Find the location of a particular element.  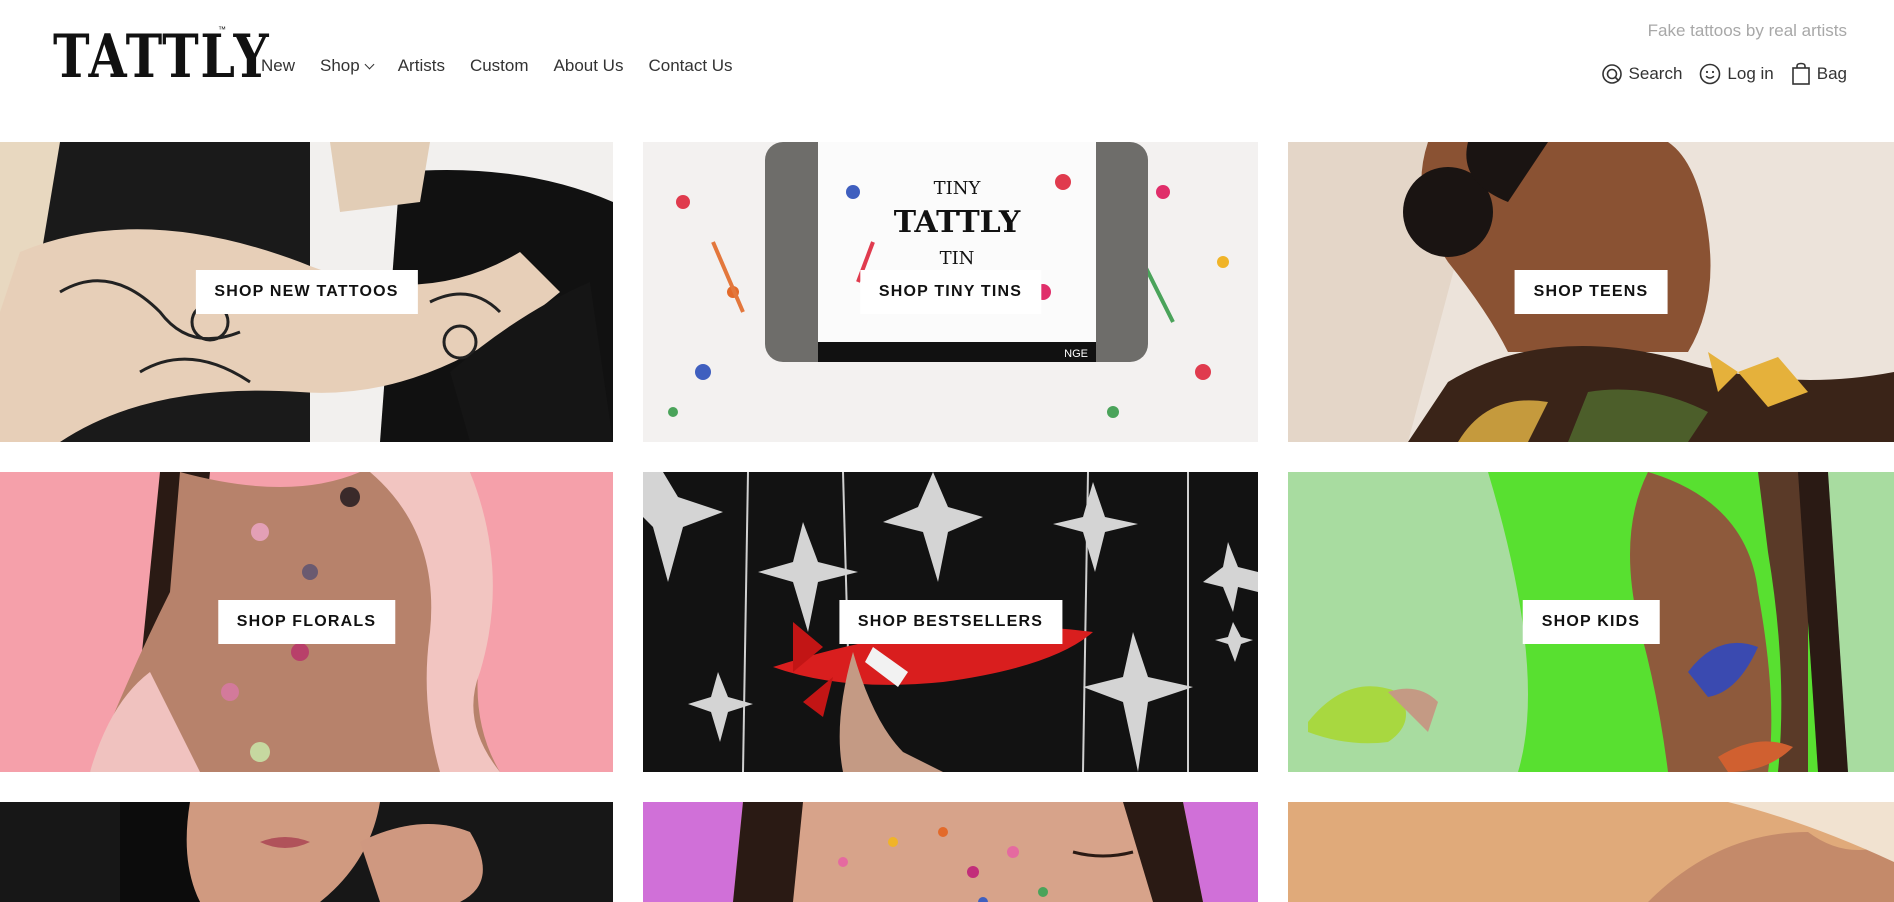

smiley-face-icon is located at coordinates (1710, 74).